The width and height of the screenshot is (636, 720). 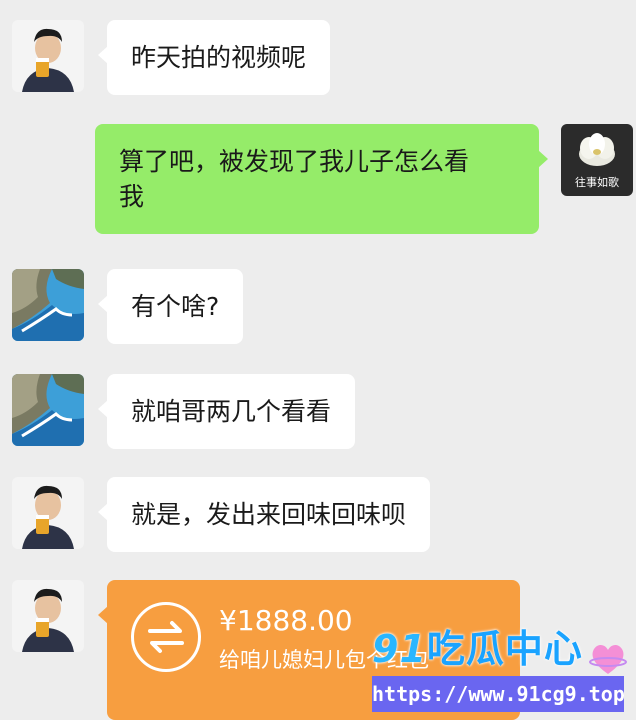 I want to click on message-text: 我, so click(x=132, y=196).